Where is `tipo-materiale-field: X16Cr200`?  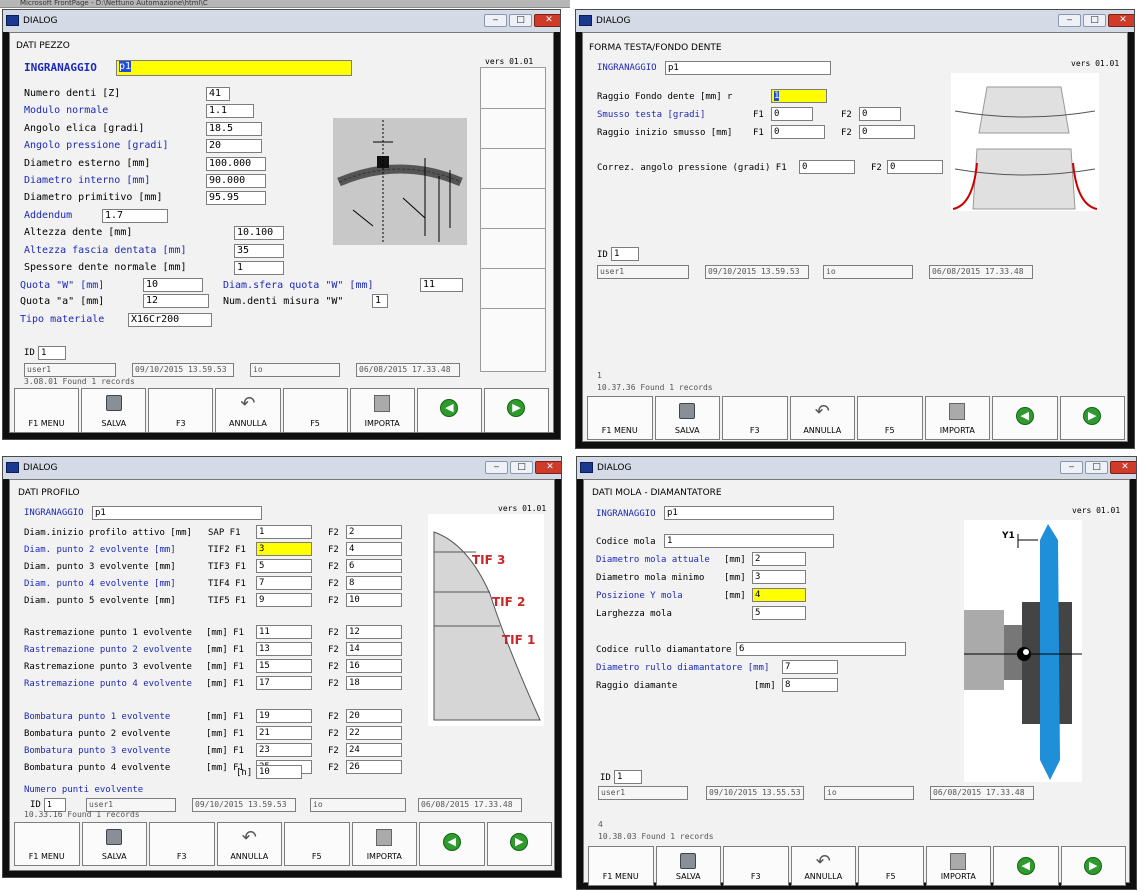
tipo-materiale-field: X16Cr200 is located at coordinates (170, 320).